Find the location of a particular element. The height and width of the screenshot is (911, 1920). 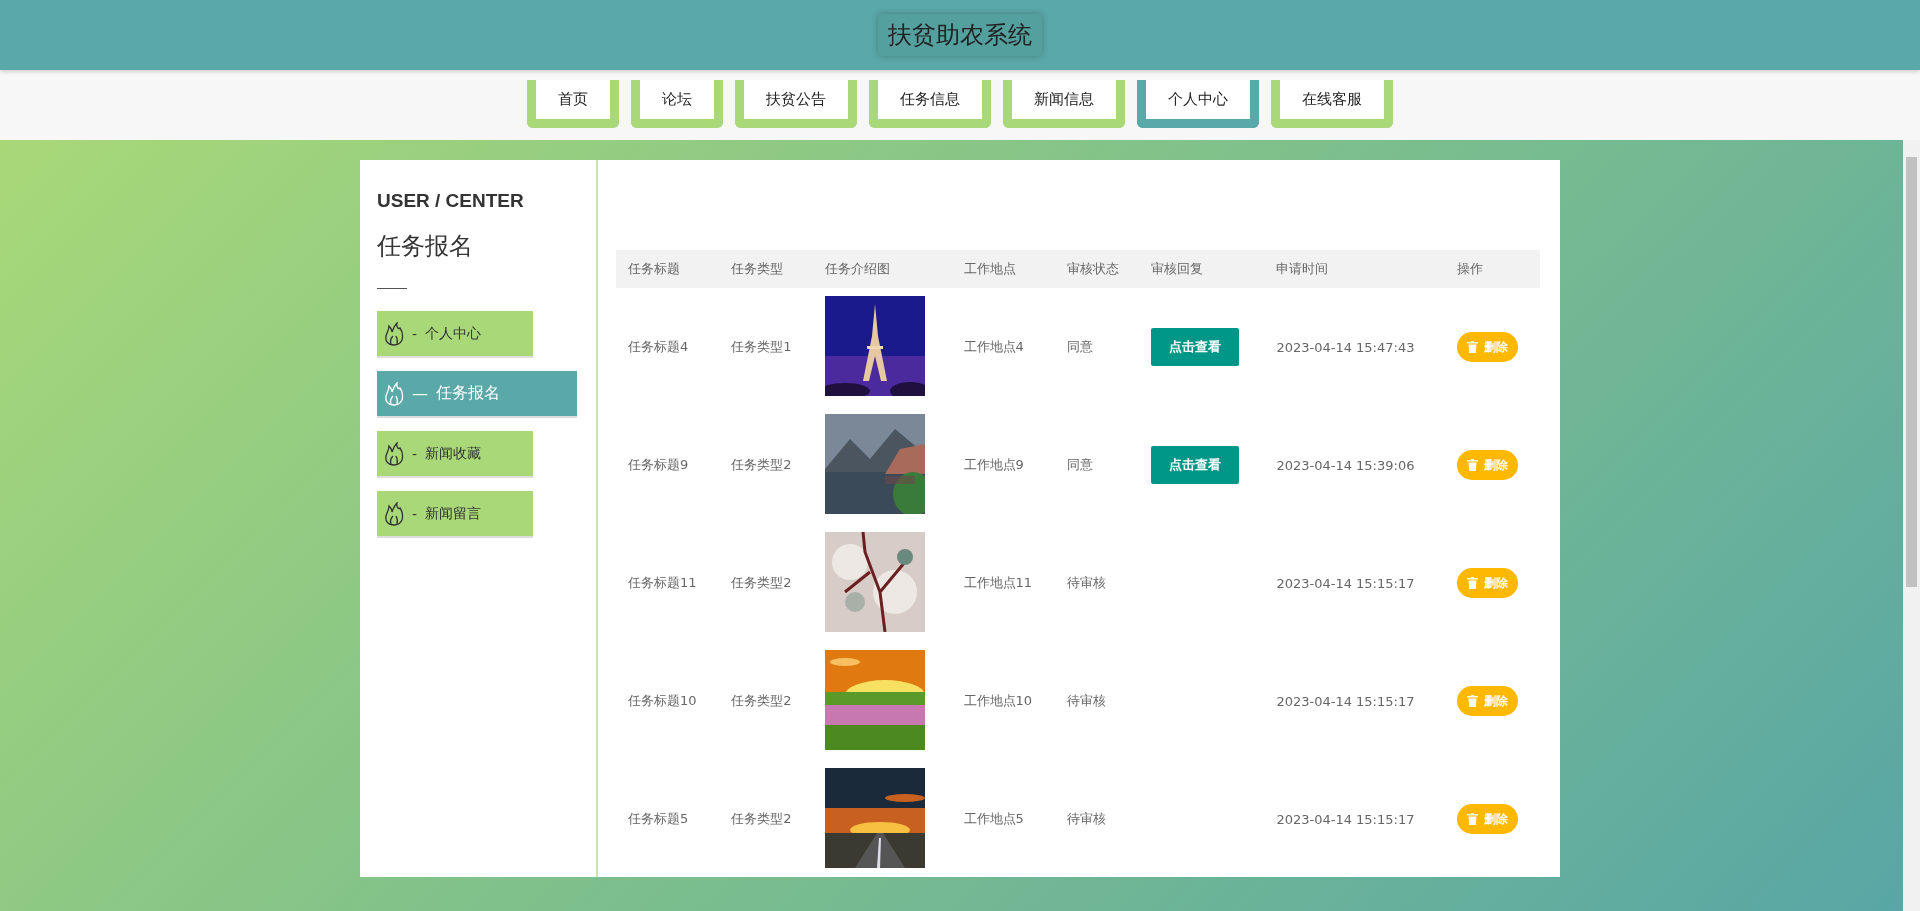

section-caption: USER / CENTER is located at coordinates (451, 201).